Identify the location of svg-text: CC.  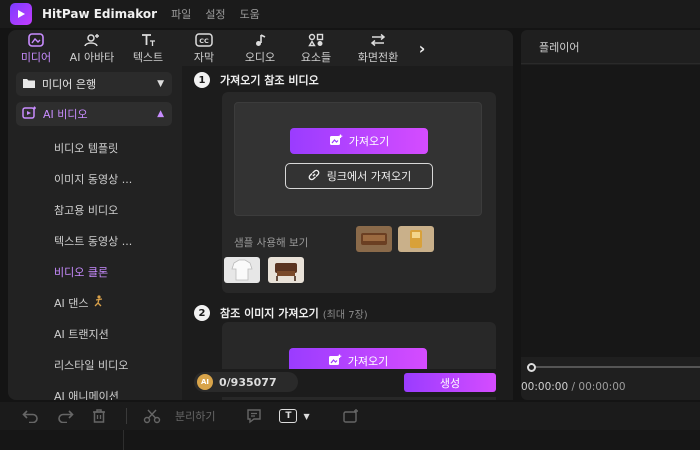
(204, 41).